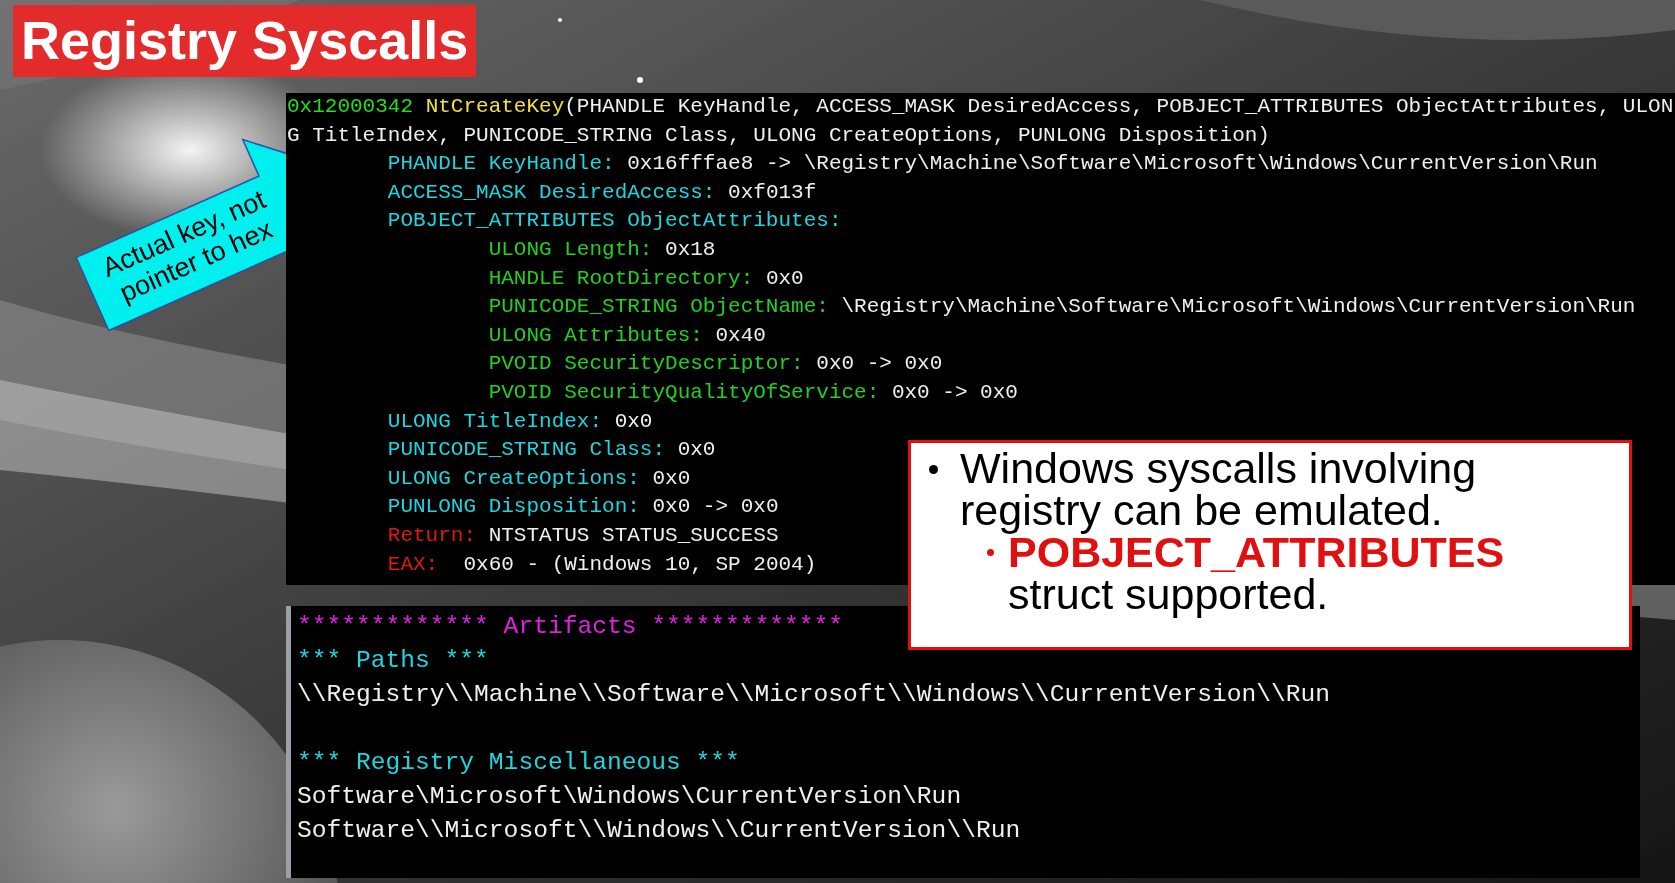 This screenshot has height=883, width=1675. Describe the element at coordinates (520, 421) in the screenshot. I see `param-line: ULONG TitleIndex: 0x0` at that location.